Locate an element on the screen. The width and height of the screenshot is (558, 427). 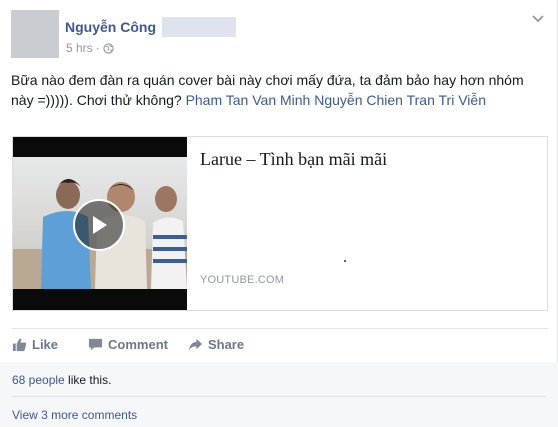
likes-summary: 68 people like this. is located at coordinates (61, 380).